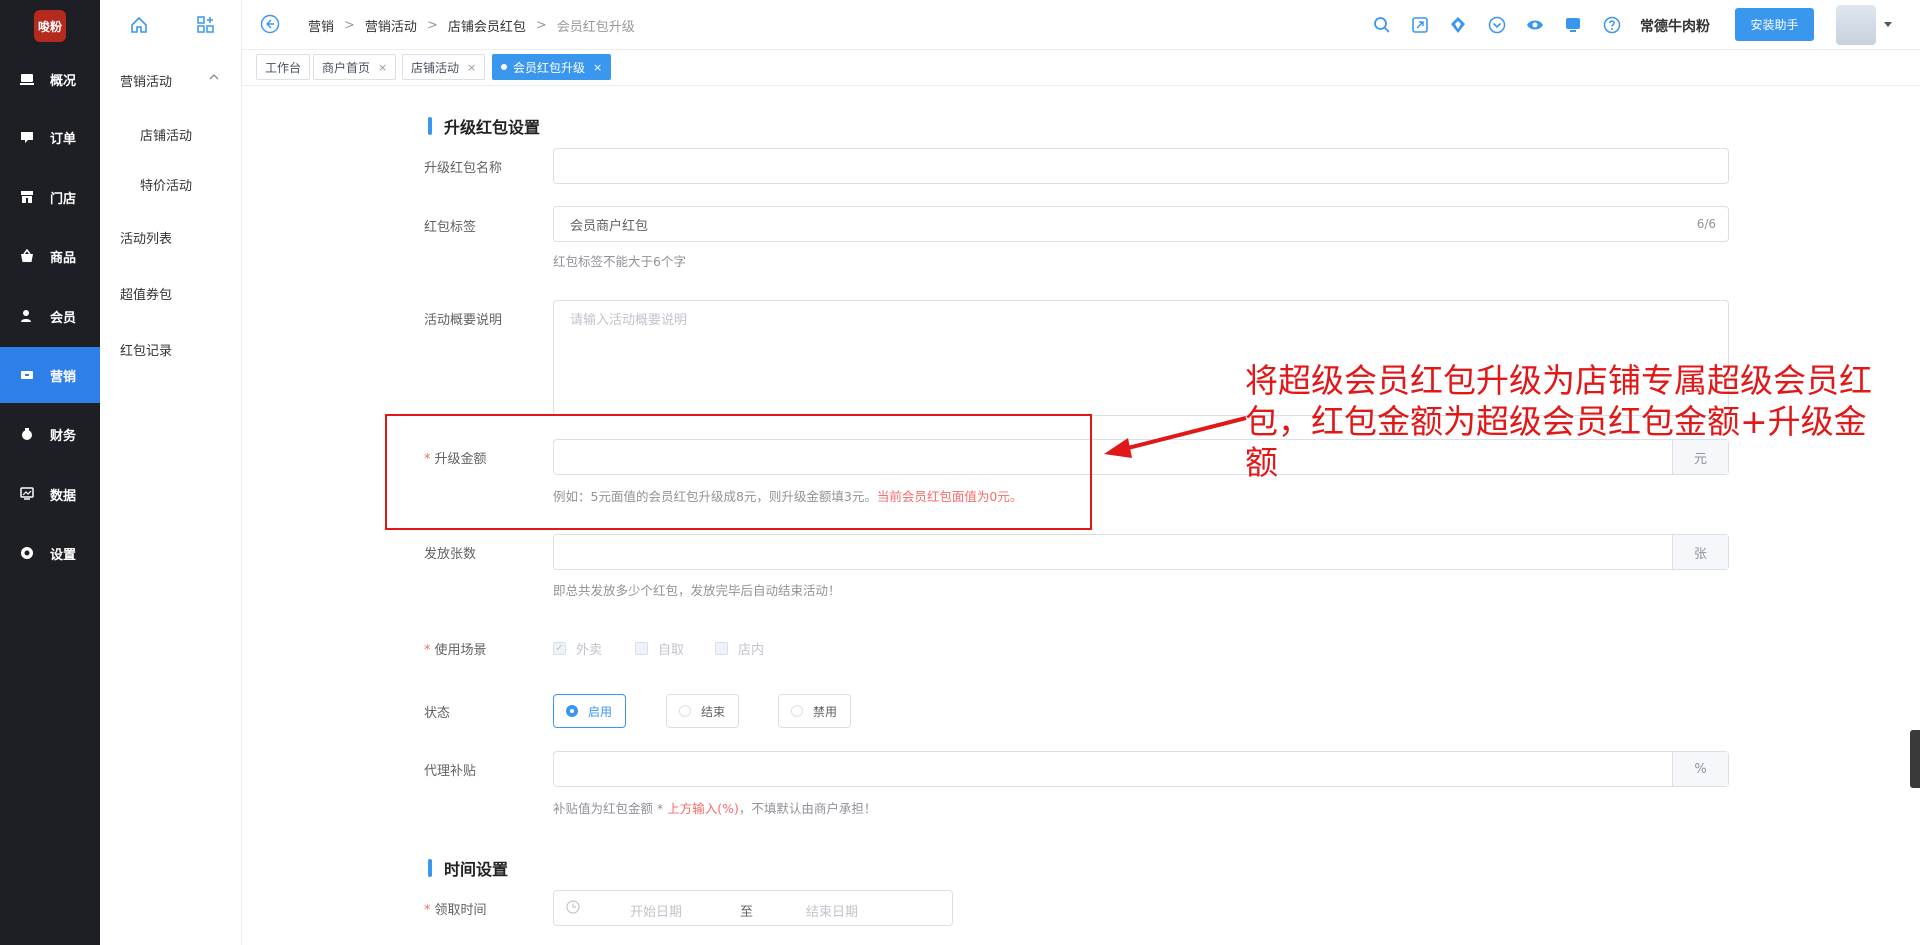 This screenshot has width=1920, height=945. I want to click on range-separator: 至, so click(747, 912).